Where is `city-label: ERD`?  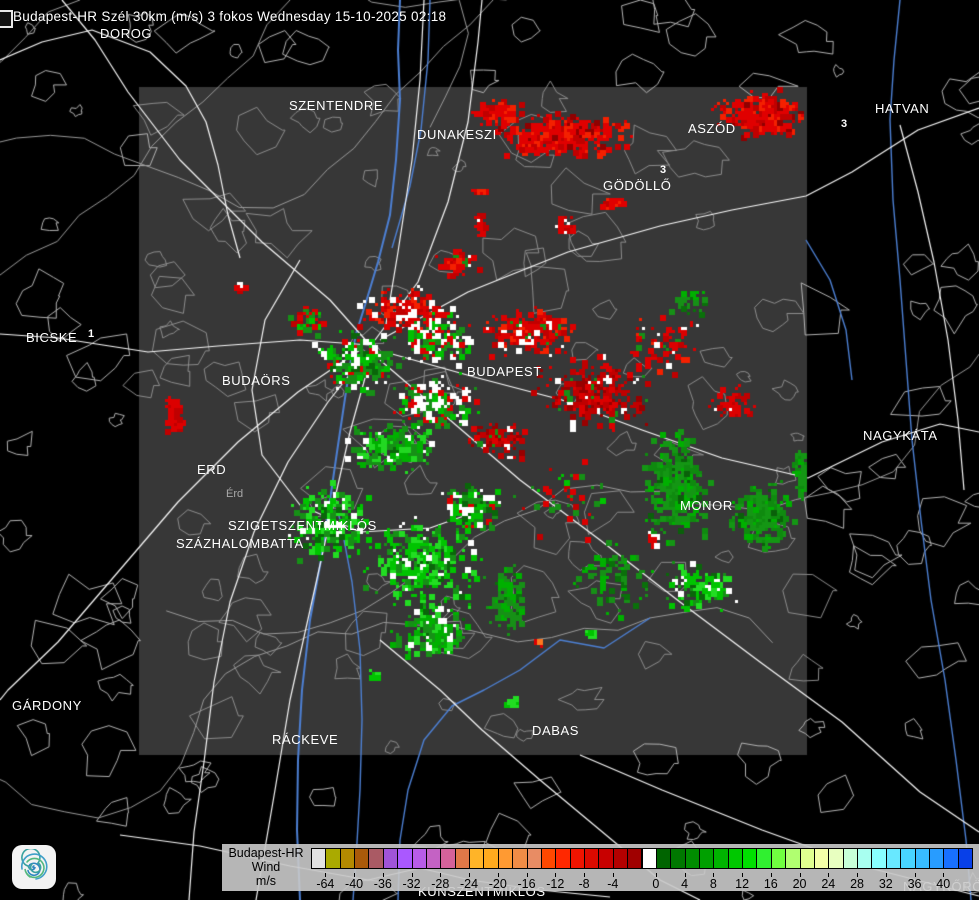 city-label: ERD is located at coordinates (212, 469).